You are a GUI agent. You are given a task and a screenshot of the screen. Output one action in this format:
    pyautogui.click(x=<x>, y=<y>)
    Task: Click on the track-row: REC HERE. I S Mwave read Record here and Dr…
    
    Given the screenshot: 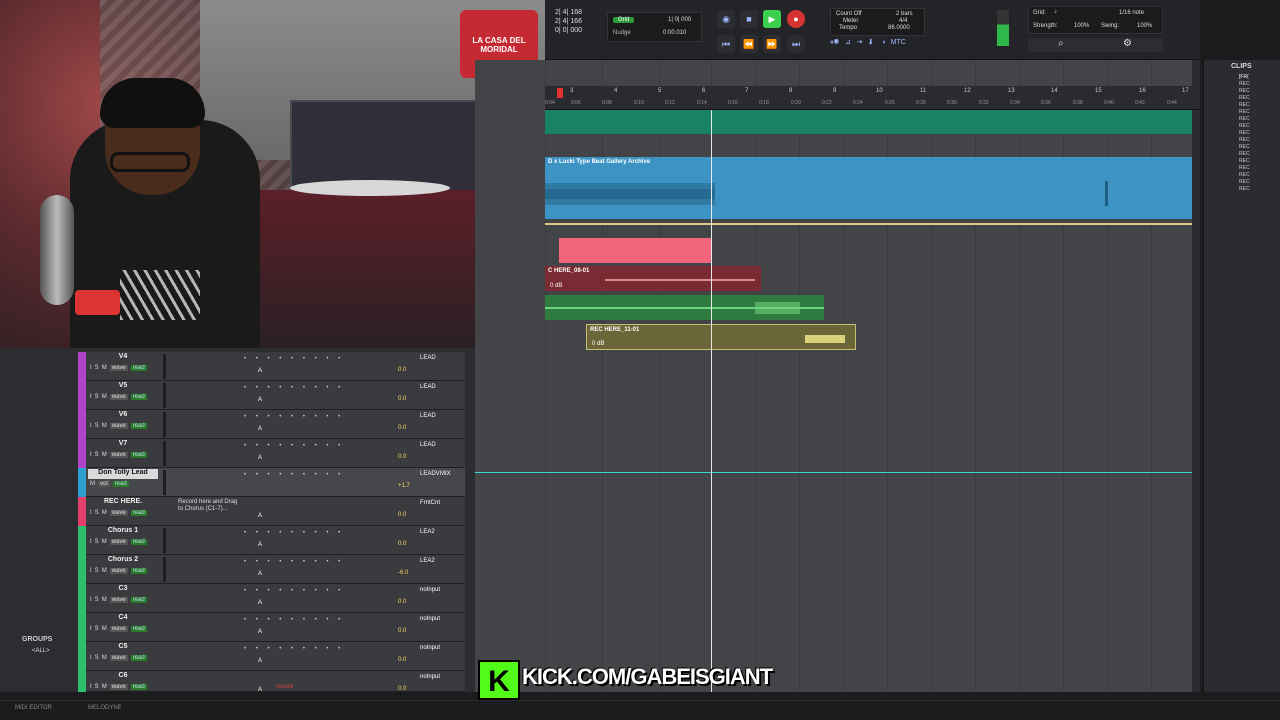 What is the action you would take?
    pyautogui.click(x=271, y=511)
    